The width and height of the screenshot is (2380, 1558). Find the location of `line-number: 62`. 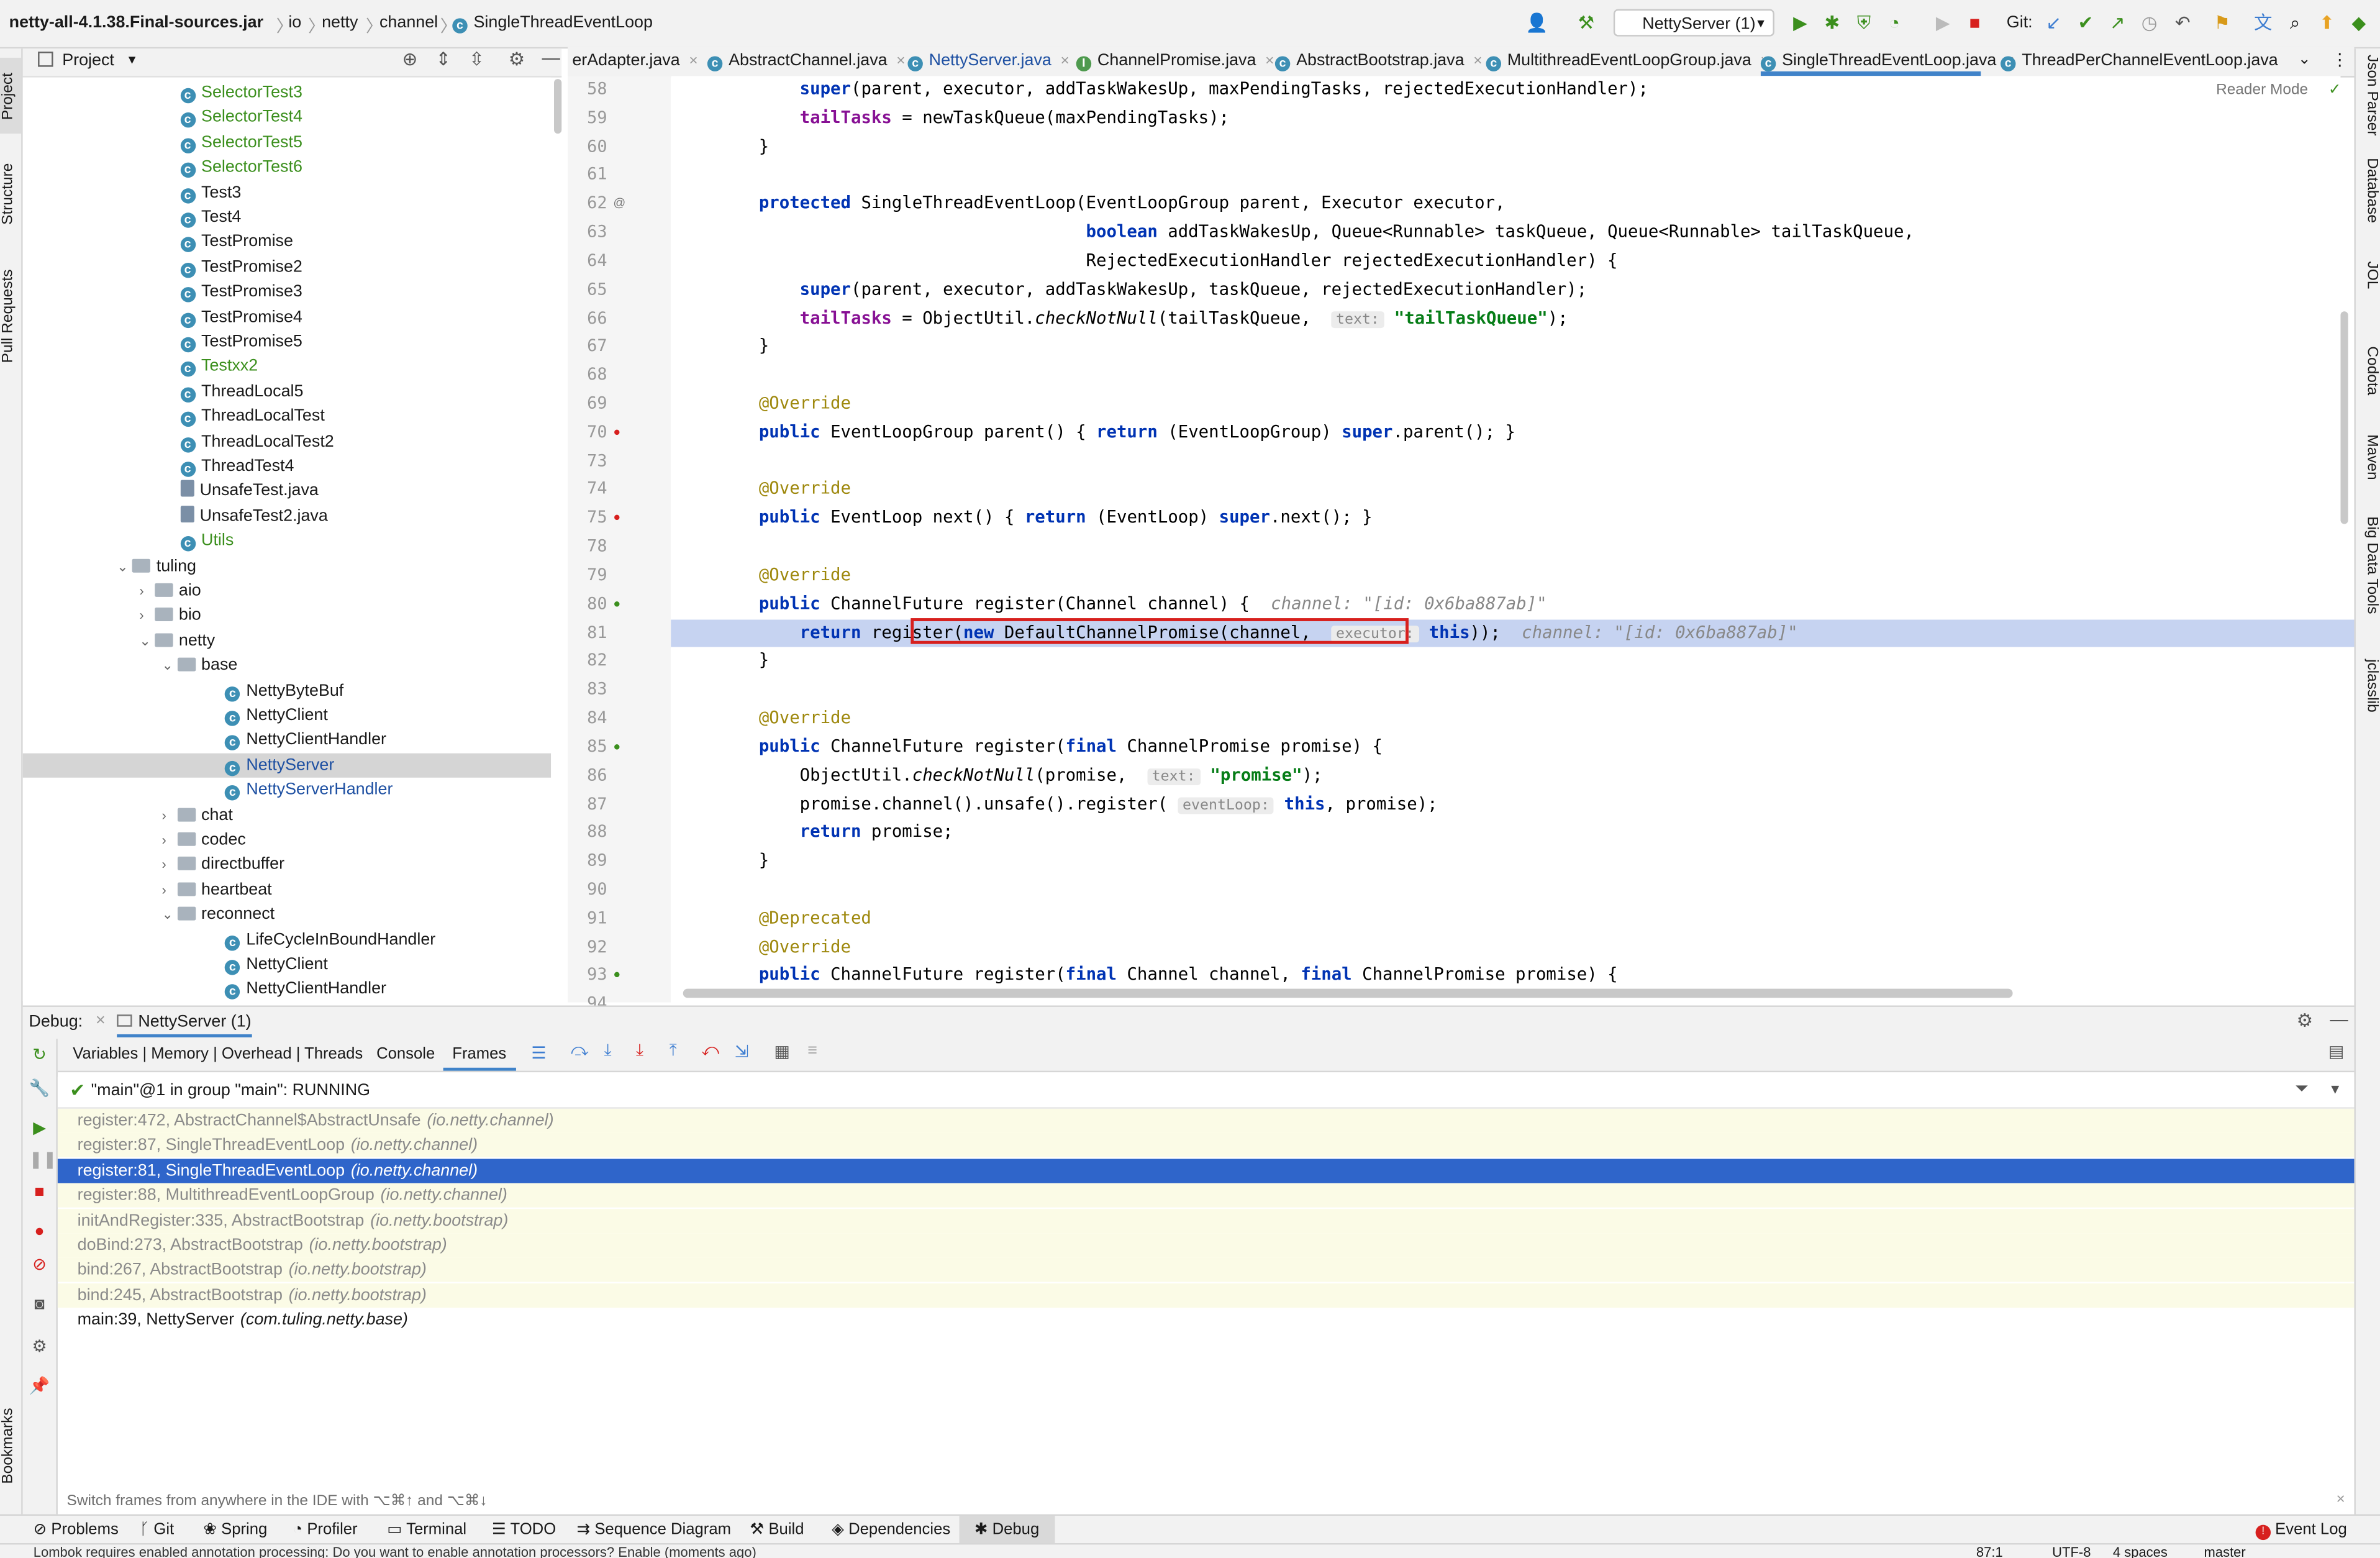

line-number: 62 is located at coordinates (587, 203).